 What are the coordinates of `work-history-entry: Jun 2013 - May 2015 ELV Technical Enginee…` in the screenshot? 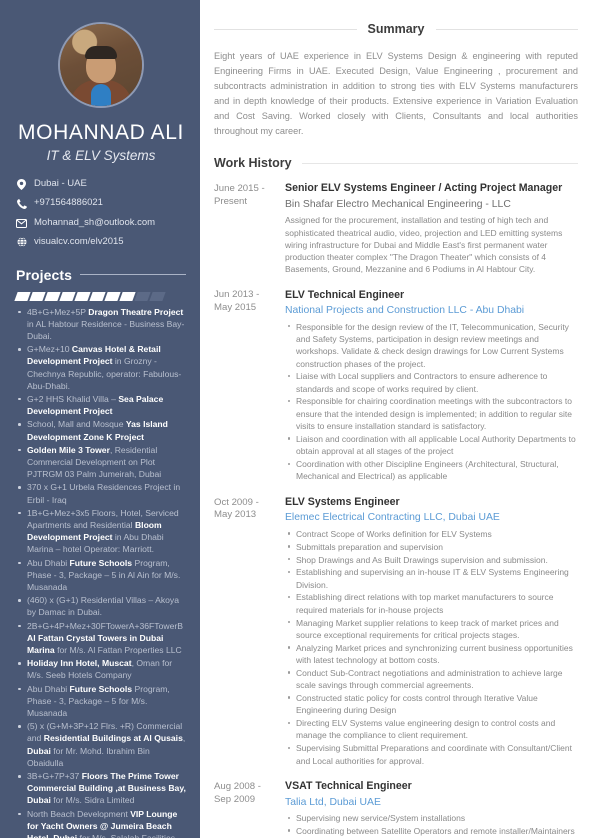 It's located at (396, 386).